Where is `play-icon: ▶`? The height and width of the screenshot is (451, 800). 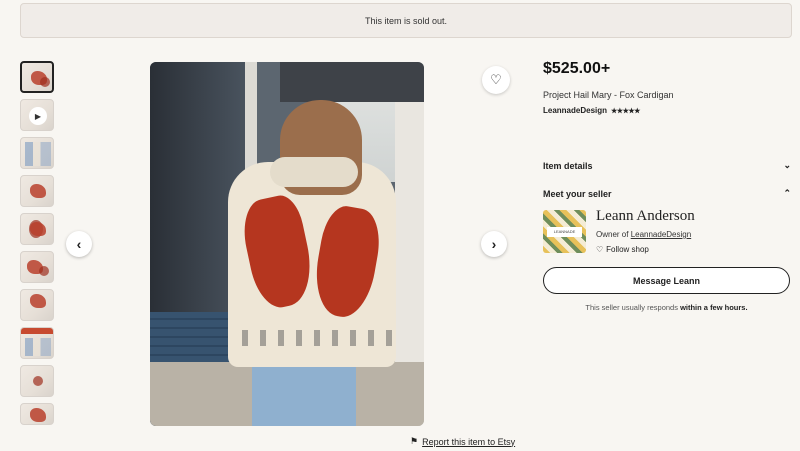
play-icon: ▶ is located at coordinates (38, 116).